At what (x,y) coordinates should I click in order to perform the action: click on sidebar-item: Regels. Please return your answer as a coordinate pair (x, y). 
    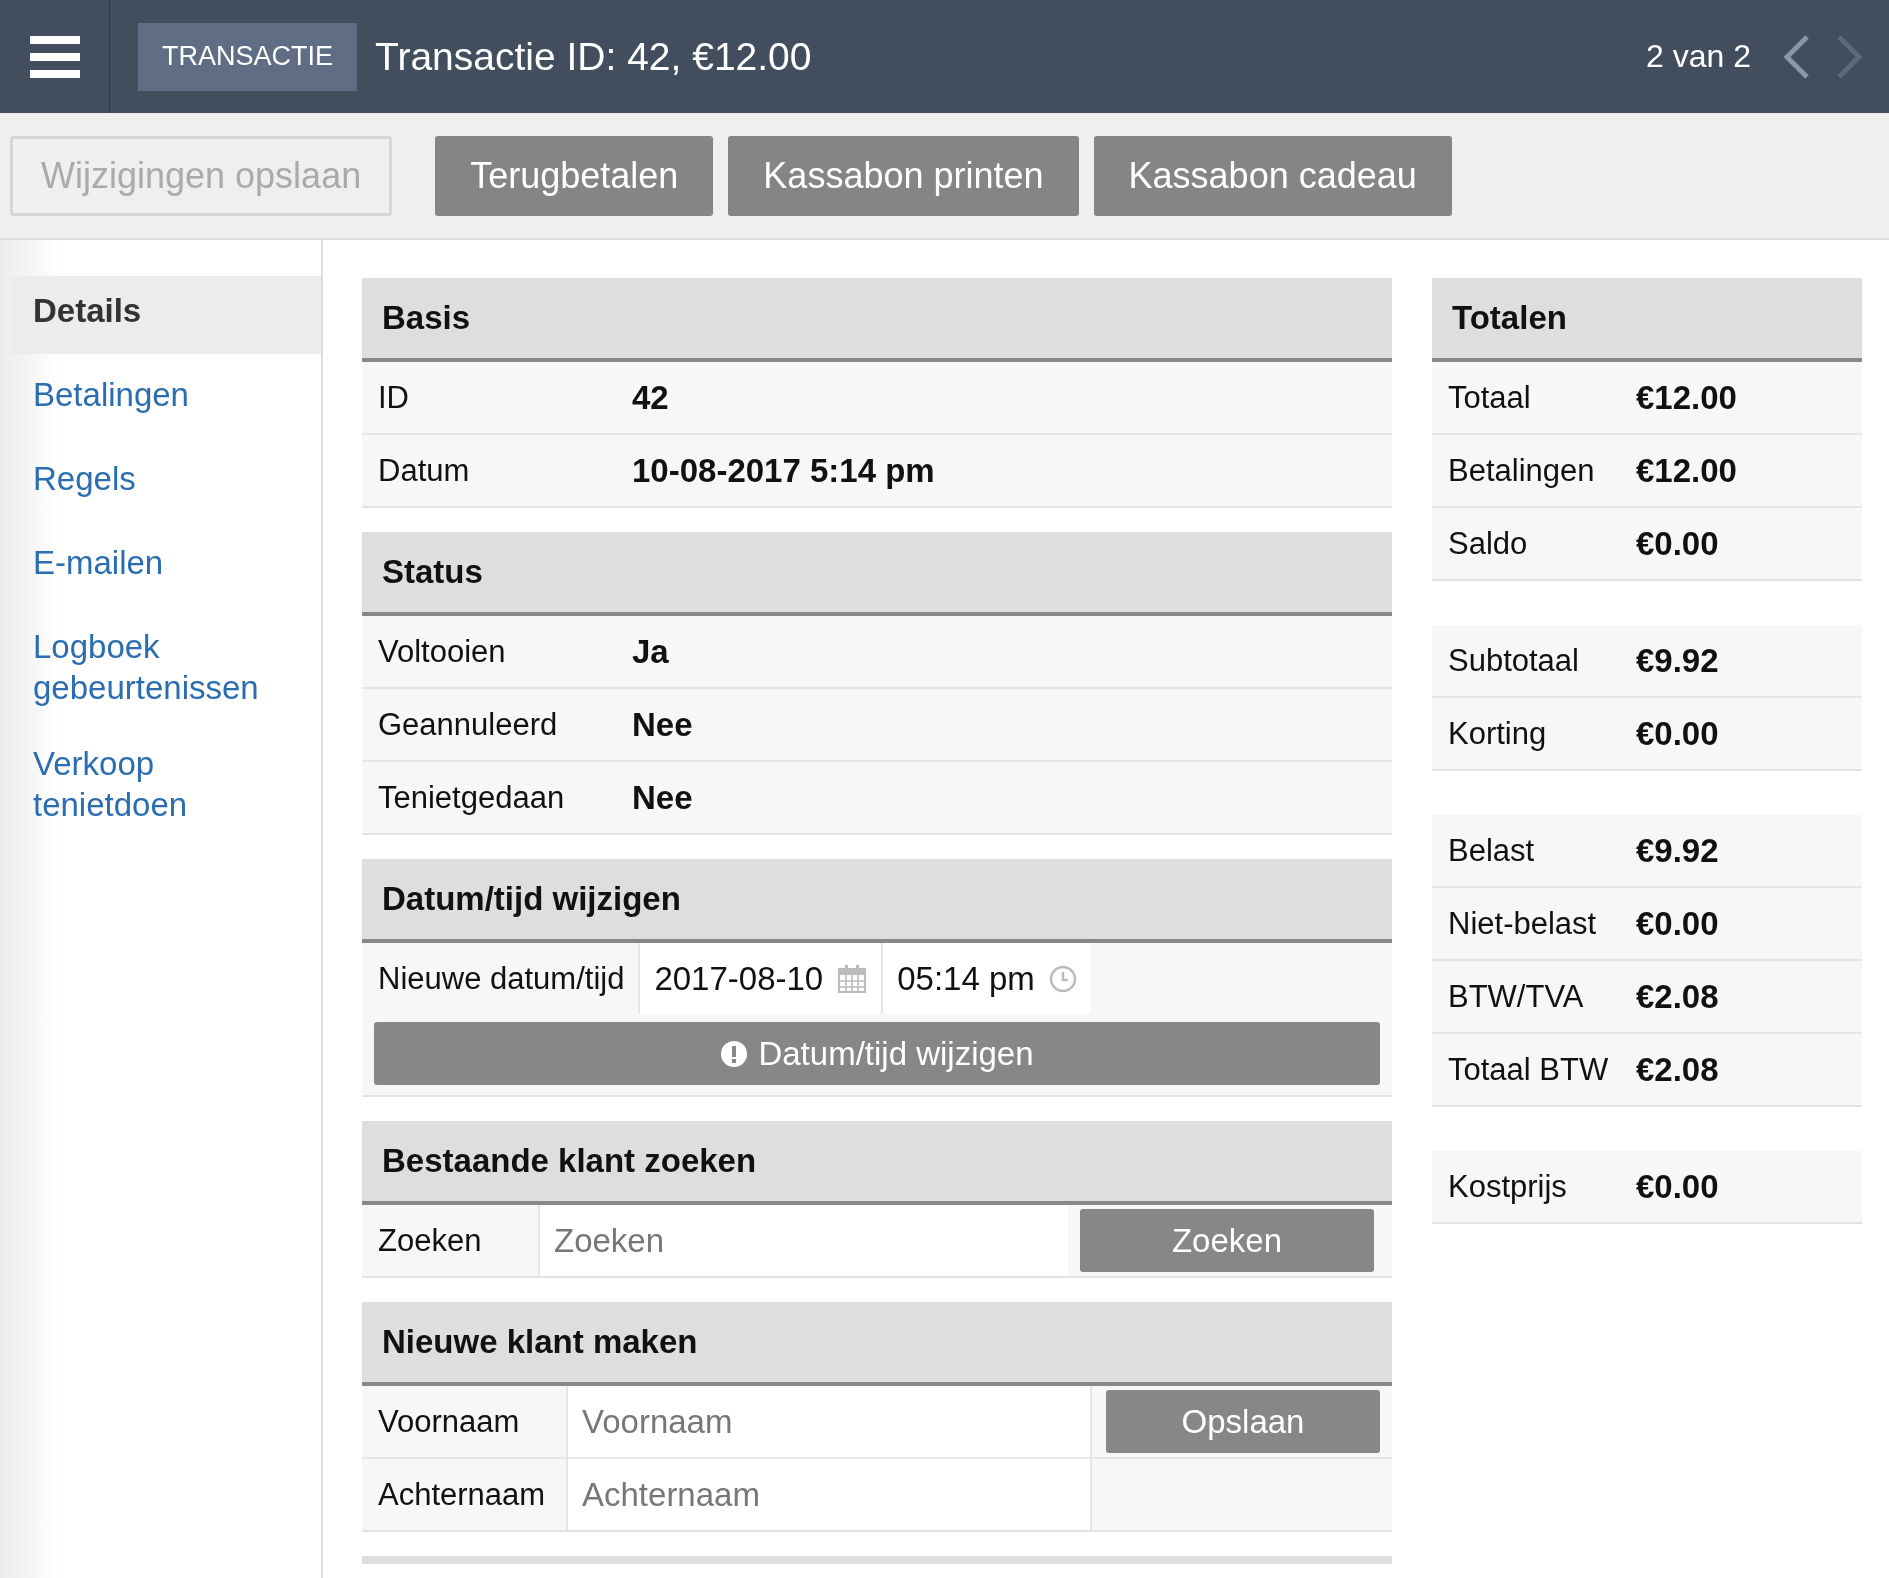
    Looking at the image, I should click on (165, 483).